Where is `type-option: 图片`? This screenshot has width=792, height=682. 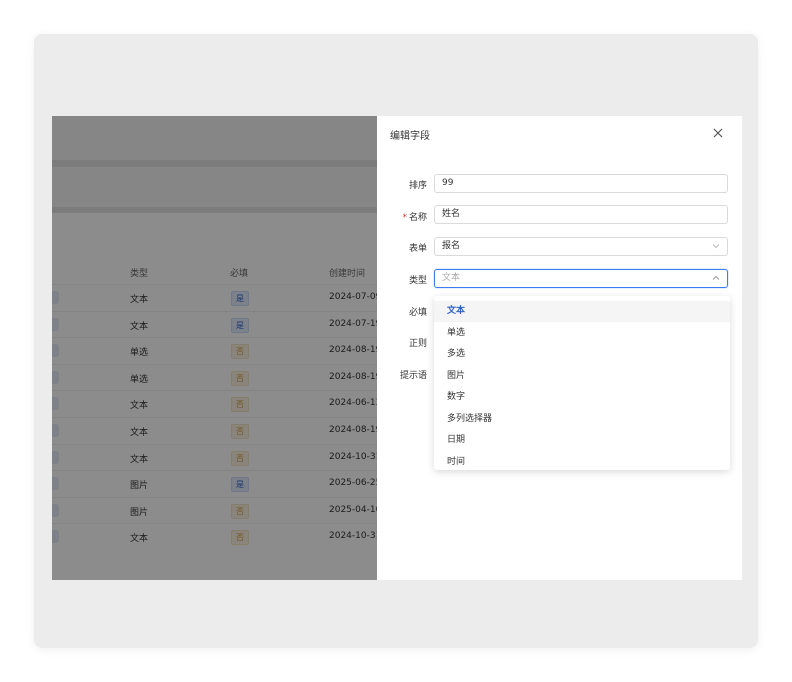
type-option: 图片 is located at coordinates (582, 376).